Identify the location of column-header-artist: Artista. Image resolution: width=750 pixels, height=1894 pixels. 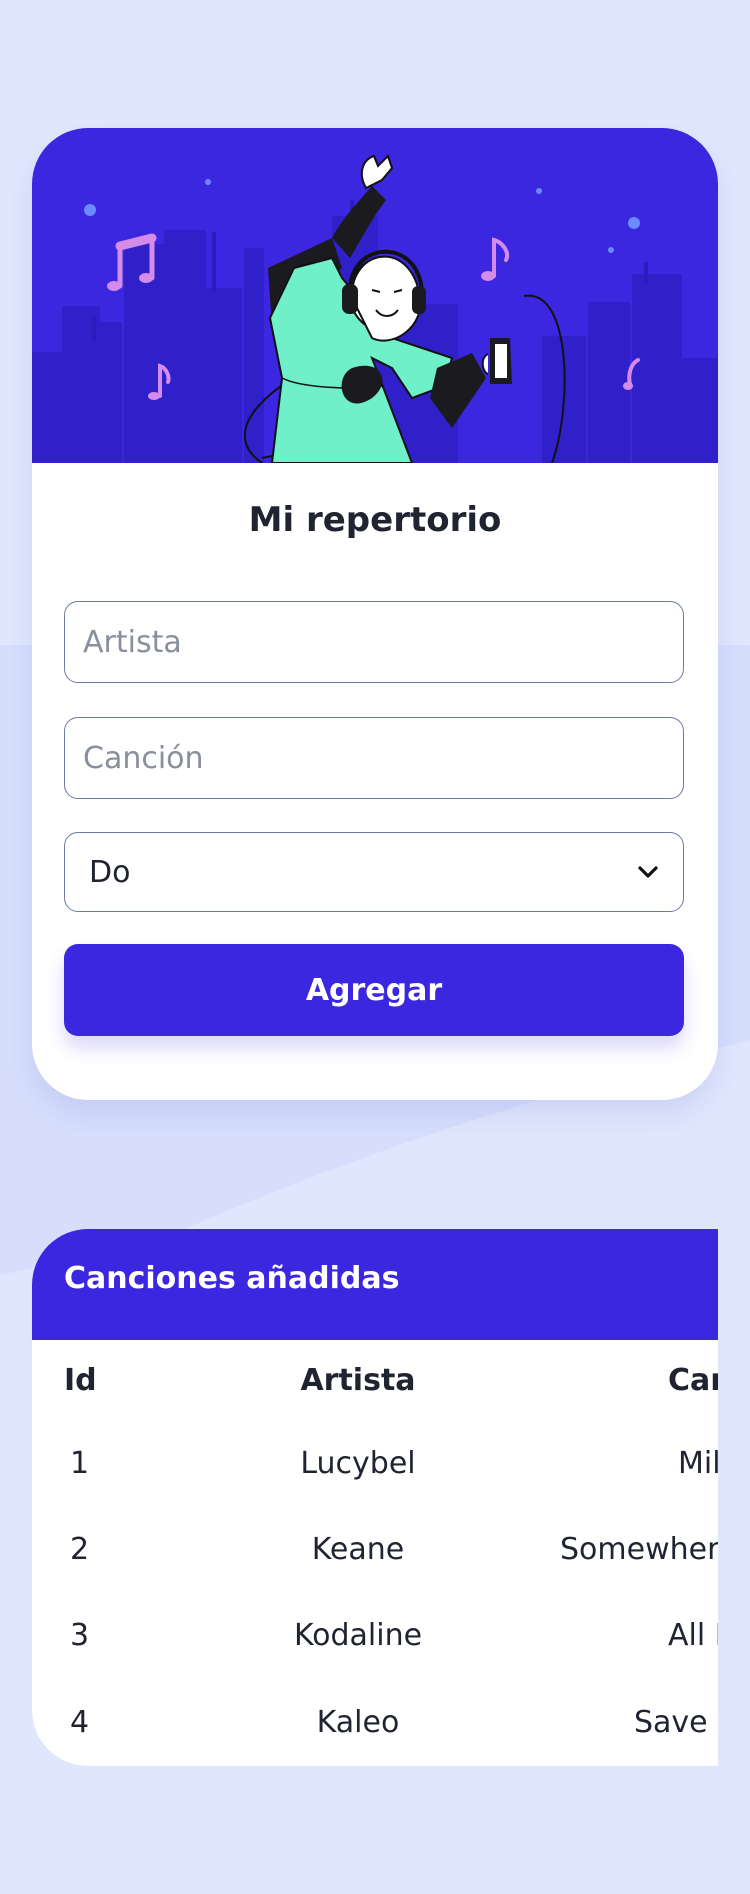
(358, 1380).